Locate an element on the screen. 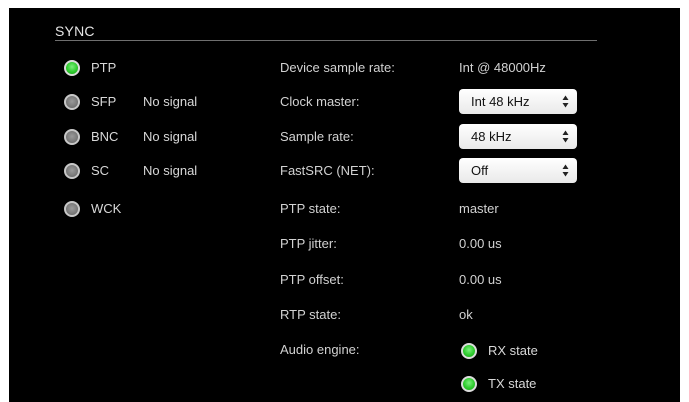 This screenshot has height=402, width=689. source-sc-status: No signal is located at coordinates (170, 170).